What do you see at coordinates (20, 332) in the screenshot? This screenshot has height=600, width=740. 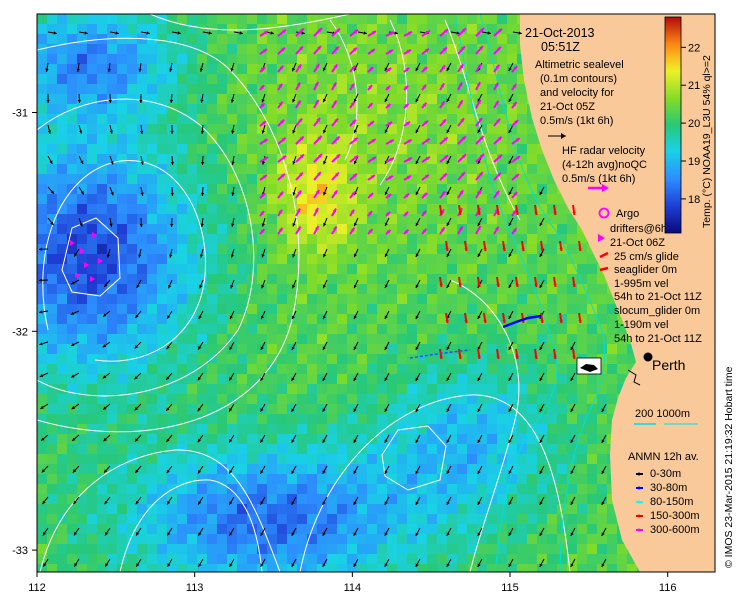 I see `y-tick-label: -32` at bounding box center [20, 332].